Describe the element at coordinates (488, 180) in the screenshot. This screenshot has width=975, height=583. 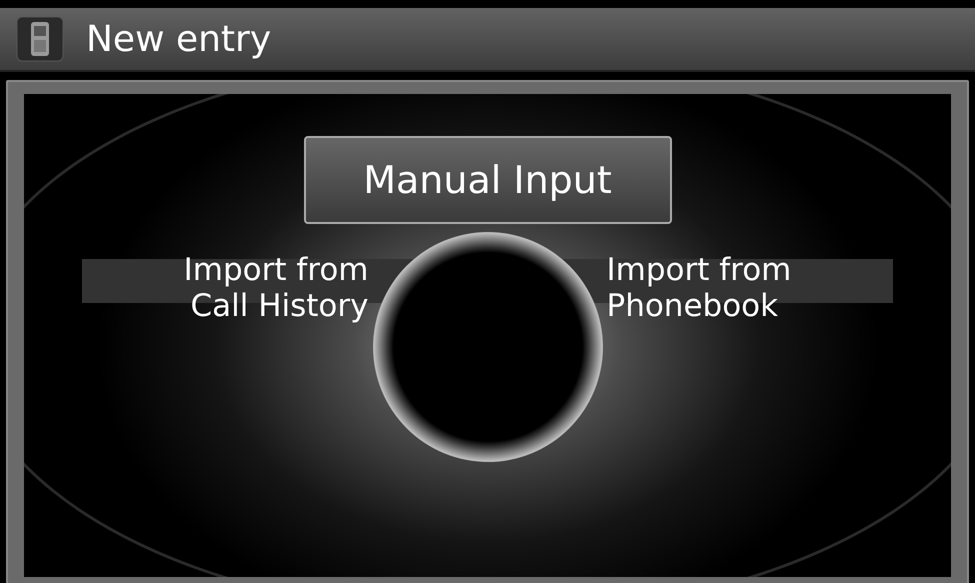
I see `manual-input-button: Manual Input` at that location.